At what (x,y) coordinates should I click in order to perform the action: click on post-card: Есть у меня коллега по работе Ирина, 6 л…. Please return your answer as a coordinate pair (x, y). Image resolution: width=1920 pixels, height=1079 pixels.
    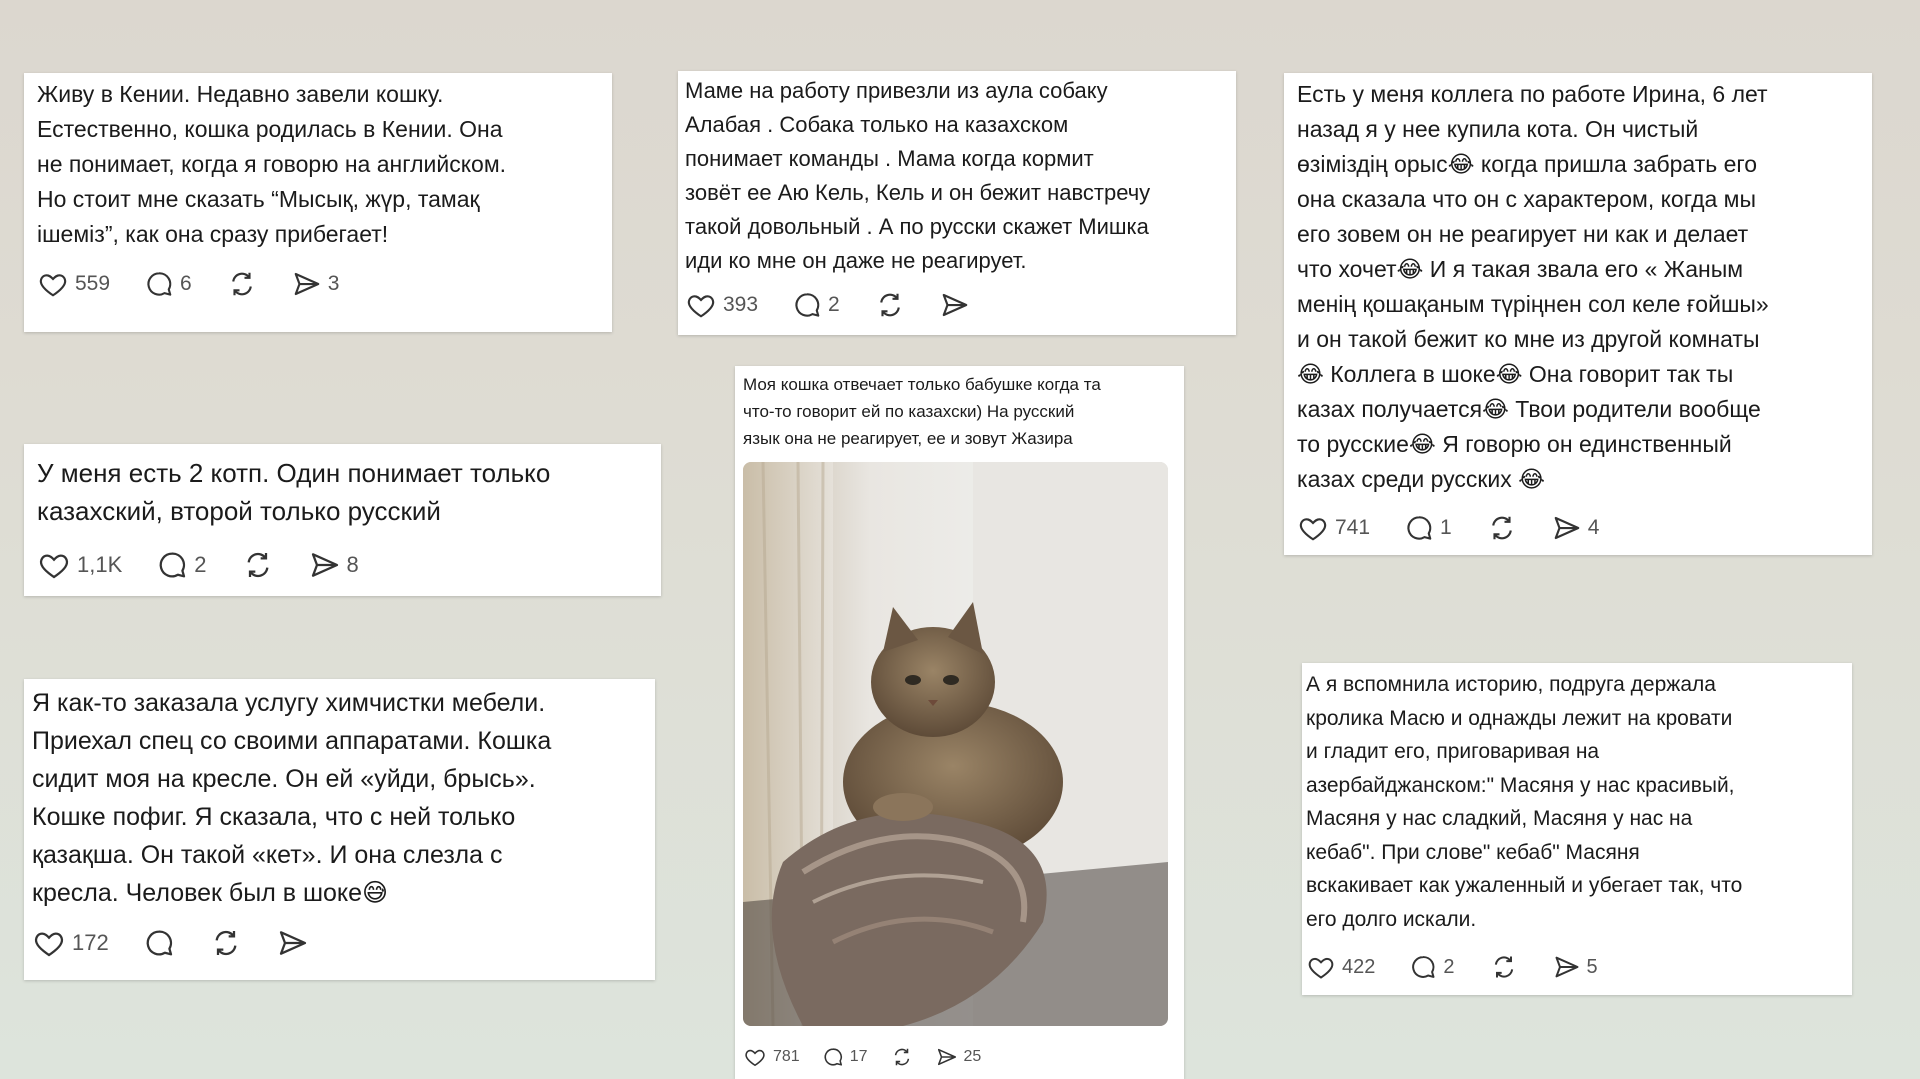
    Looking at the image, I should click on (1578, 314).